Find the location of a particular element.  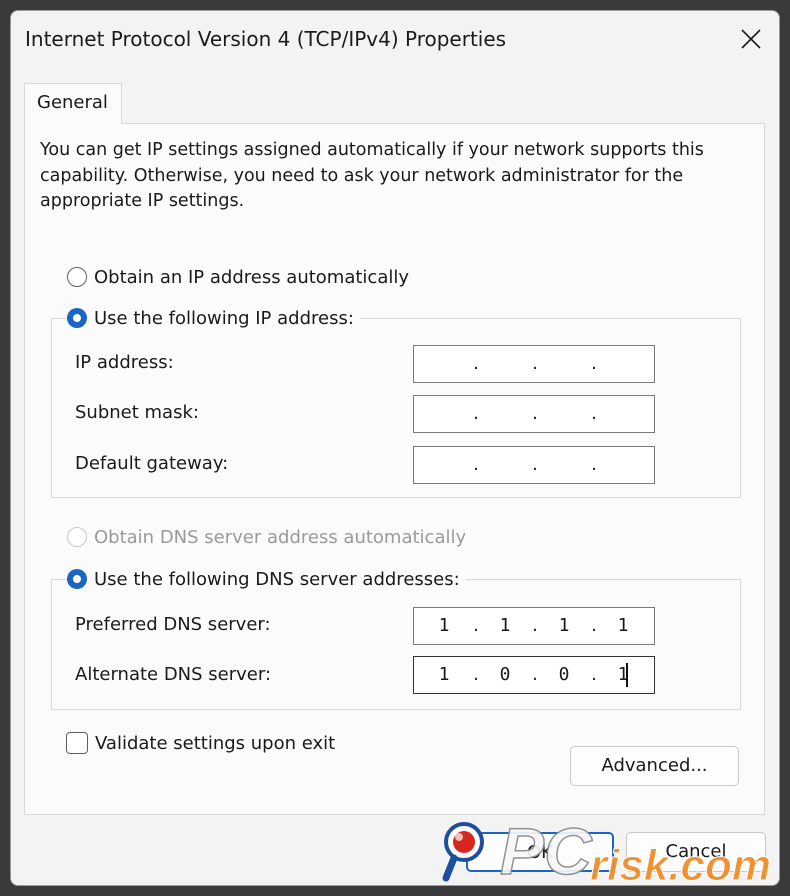

validate-checkbox is located at coordinates (77, 743).